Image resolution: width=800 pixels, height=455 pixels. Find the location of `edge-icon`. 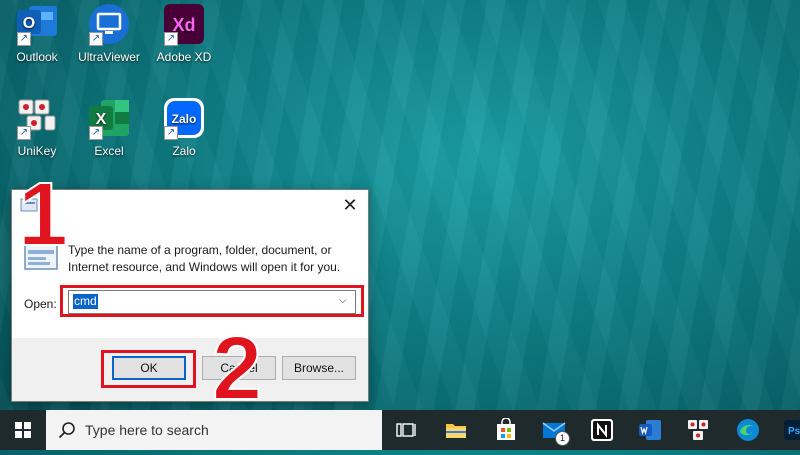

edge-icon is located at coordinates (748, 430).